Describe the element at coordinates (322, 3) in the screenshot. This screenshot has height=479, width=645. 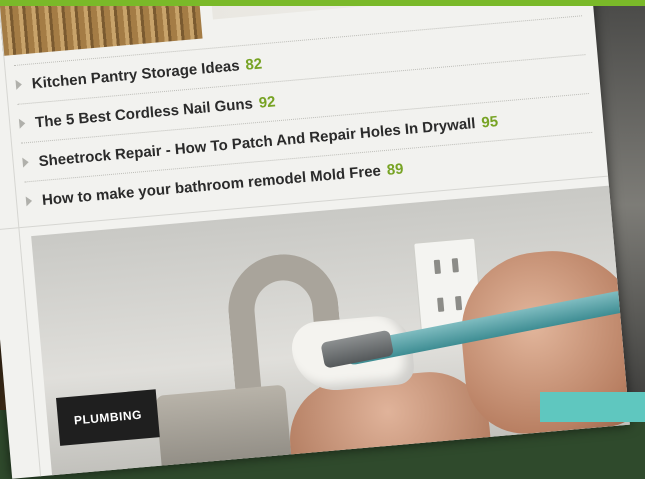
I see `top-accent-bar` at that location.